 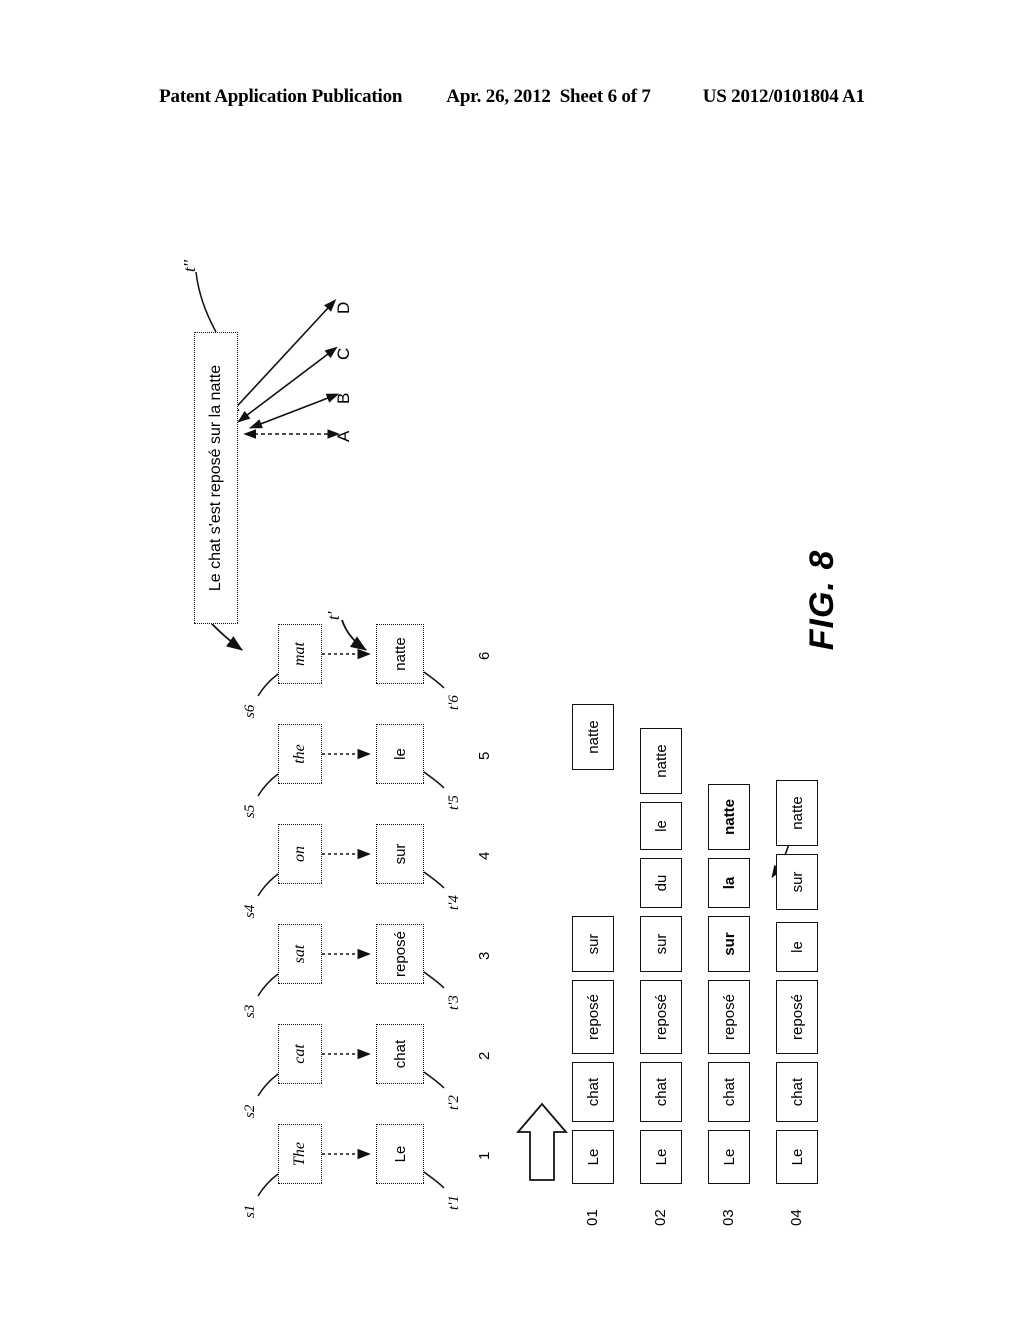 What do you see at coordinates (729, 883) in the screenshot?
I see `hypothesis-token-box: la` at bounding box center [729, 883].